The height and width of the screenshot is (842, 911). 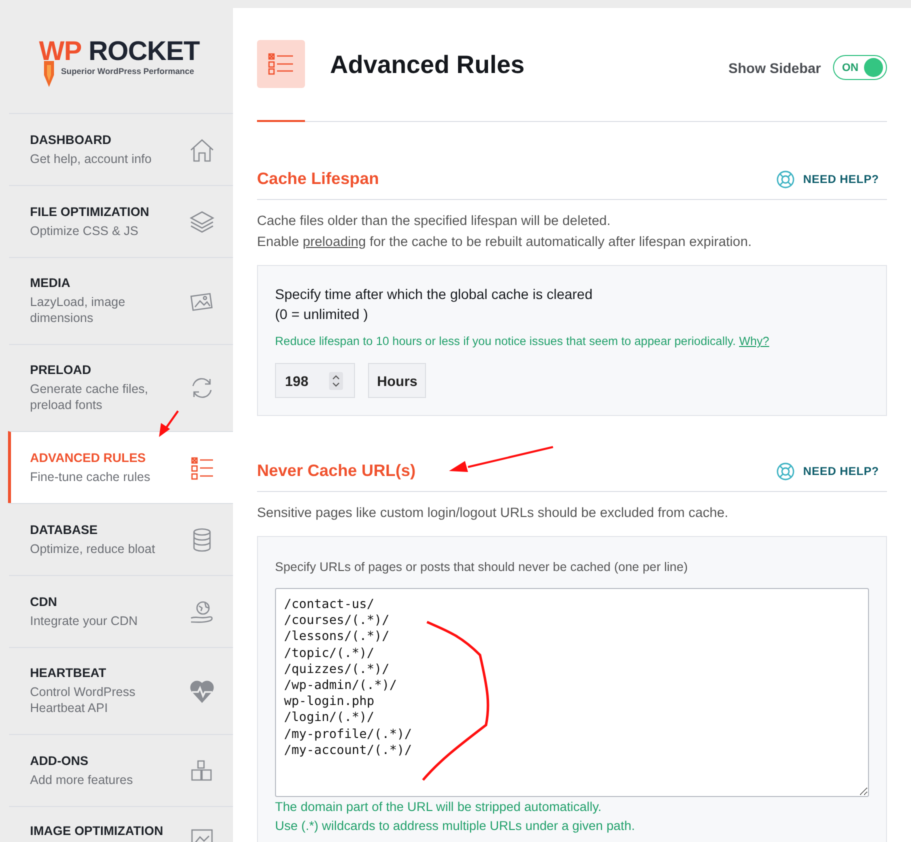 What do you see at coordinates (522, 341) in the screenshot?
I see `field-hint: Reduce lifespan to 10 hours or less if you notice issues that seem to appear periodically. Why?` at bounding box center [522, 341].